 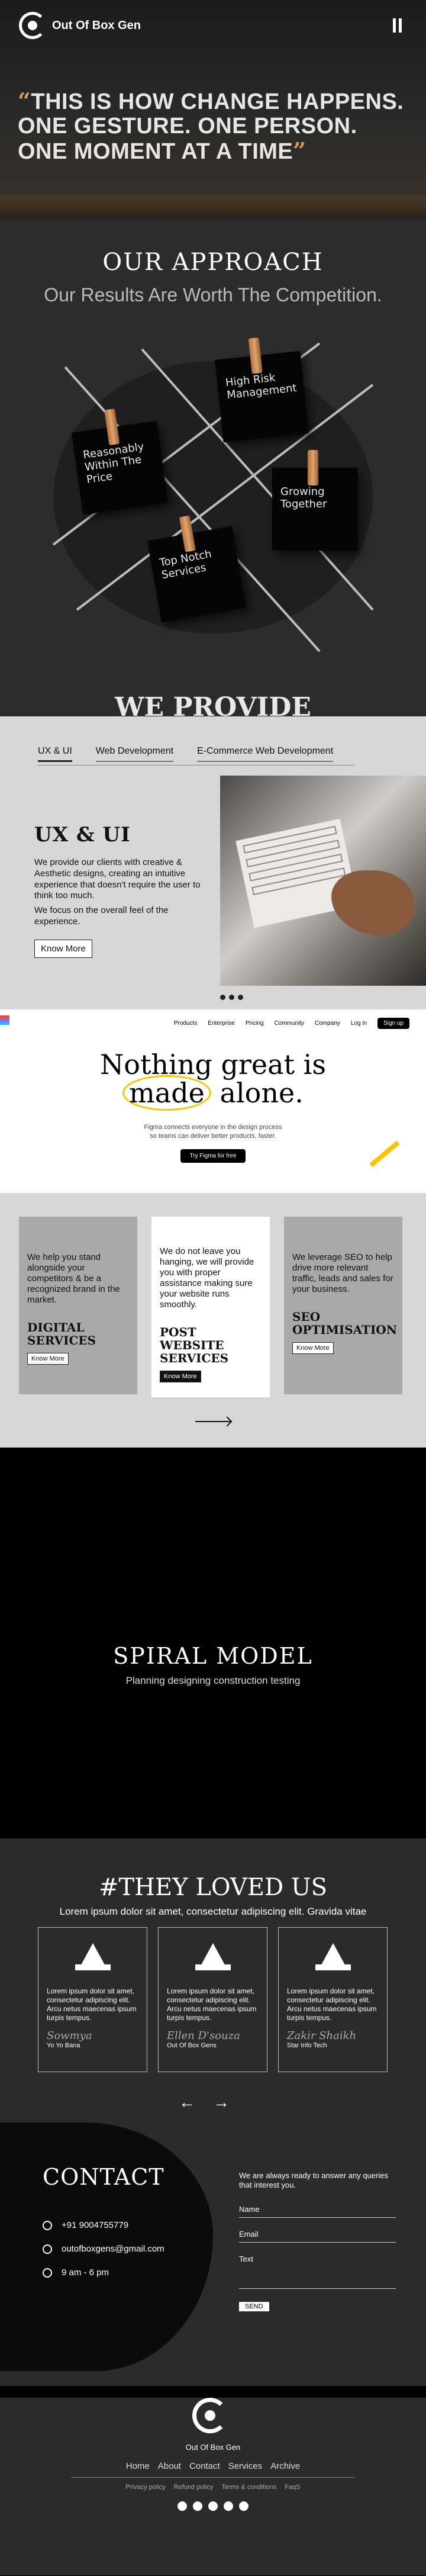 I want to click on arrow-right-icon, so click(x=213, y=1421).